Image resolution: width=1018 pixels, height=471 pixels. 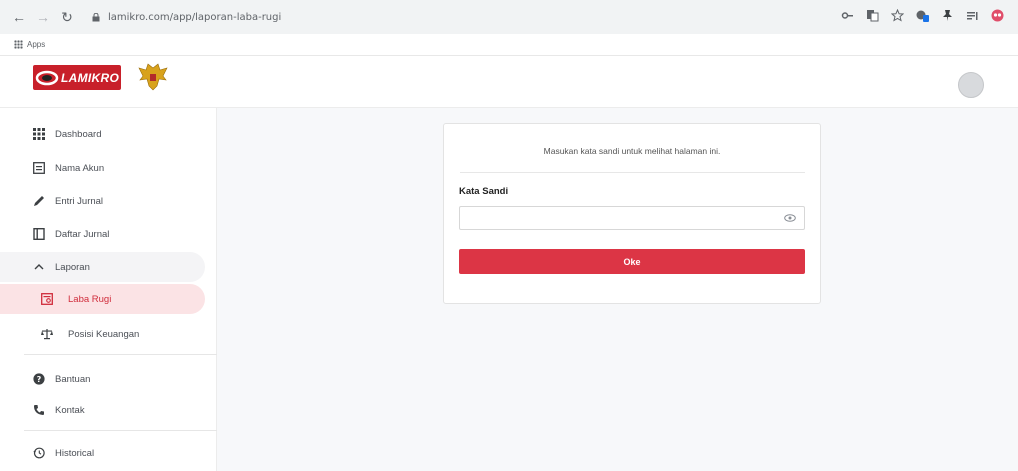 What do you see at coordinates (47, 299) in the screenshot?
I see `report-icon` at bounding box center [47, 299].